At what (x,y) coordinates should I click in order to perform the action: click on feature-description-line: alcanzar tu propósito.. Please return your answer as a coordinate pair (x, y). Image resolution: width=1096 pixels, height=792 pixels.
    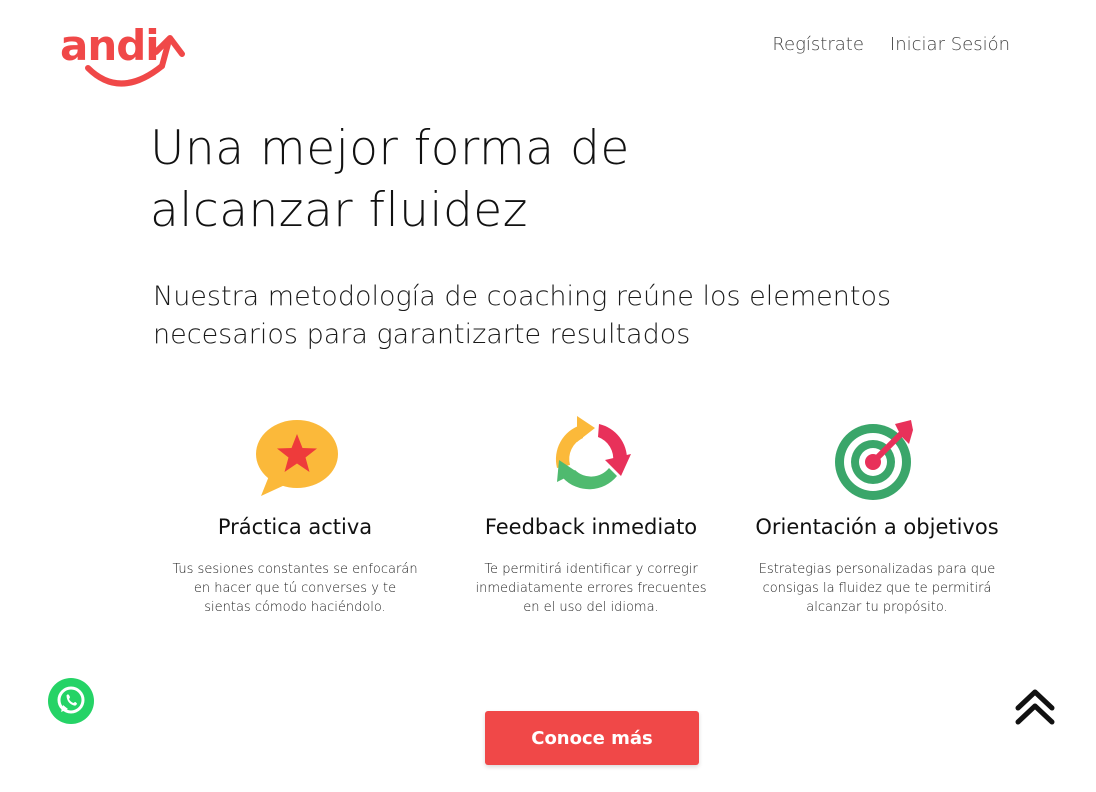
    Looking at the image, I should click on (877, 607).